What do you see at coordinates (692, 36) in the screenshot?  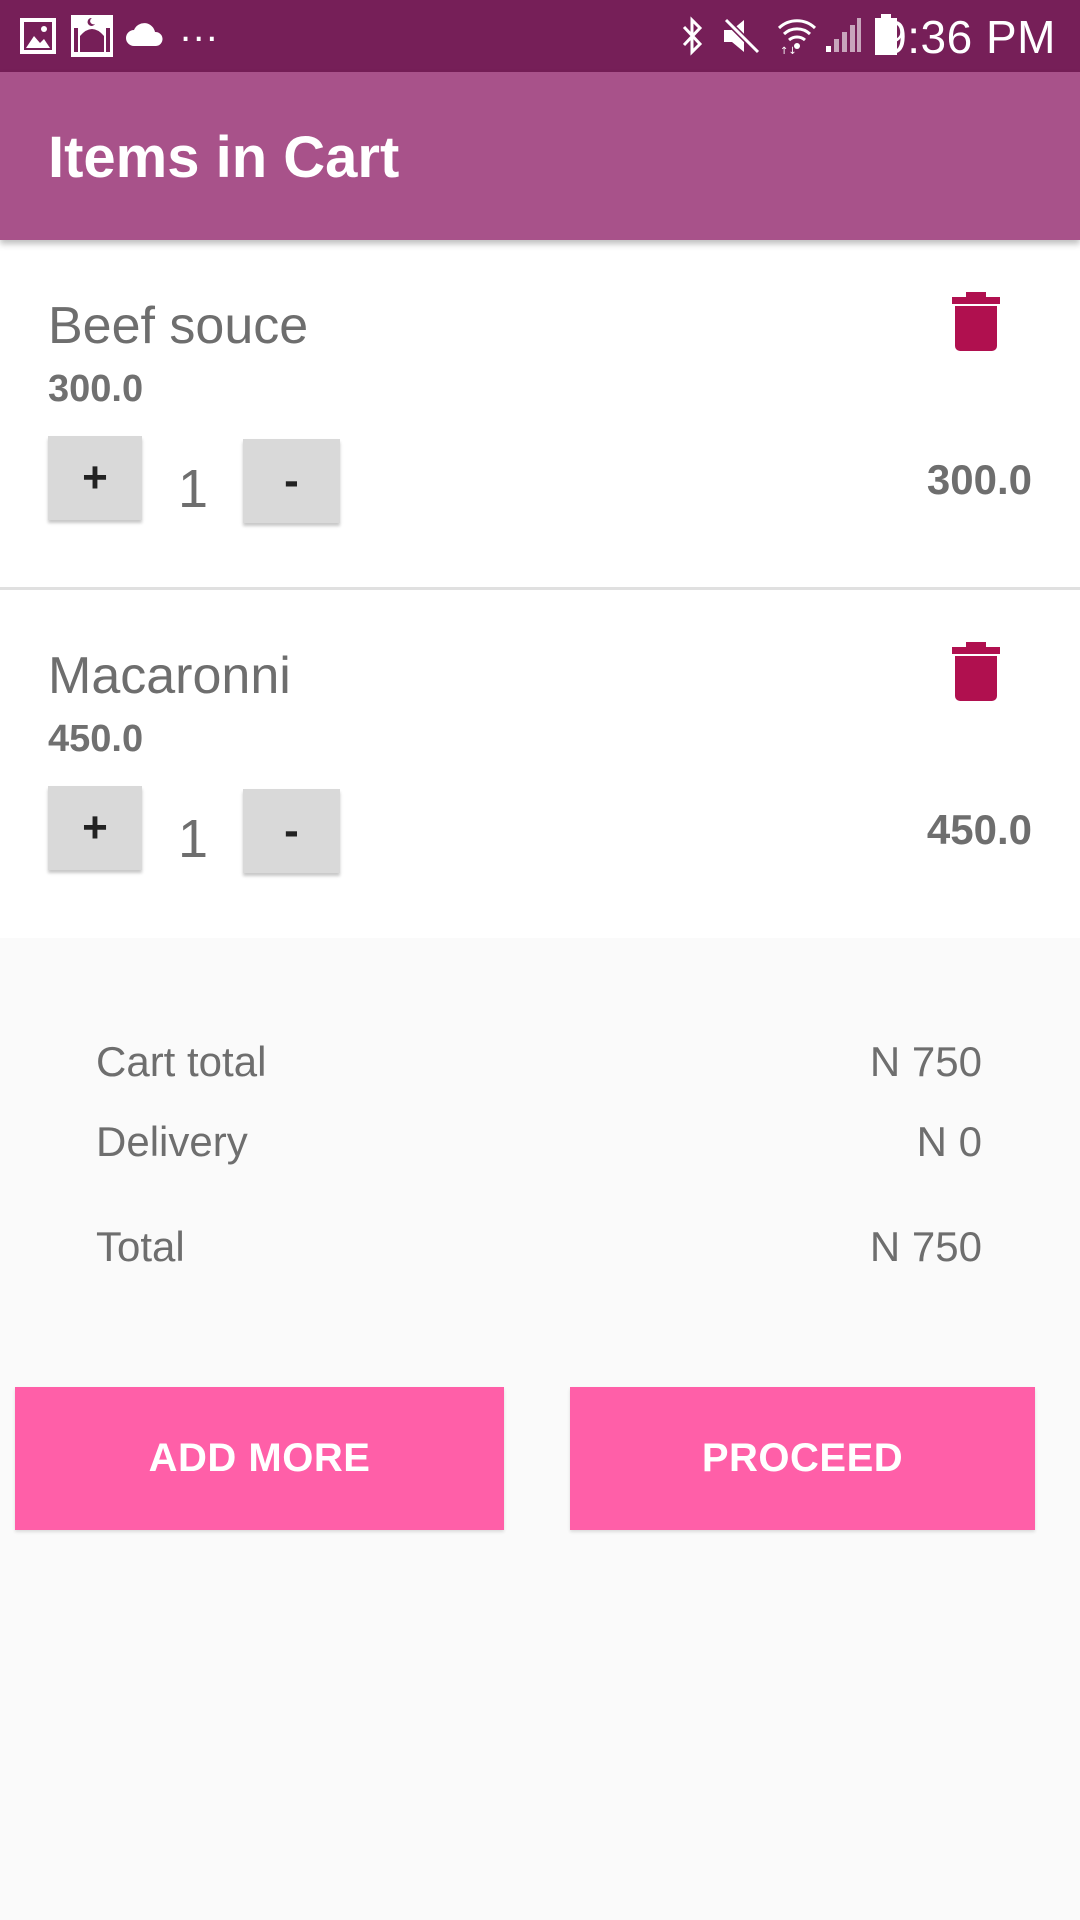 I see `bluetooth-icon` at bounding box center [692, 36].